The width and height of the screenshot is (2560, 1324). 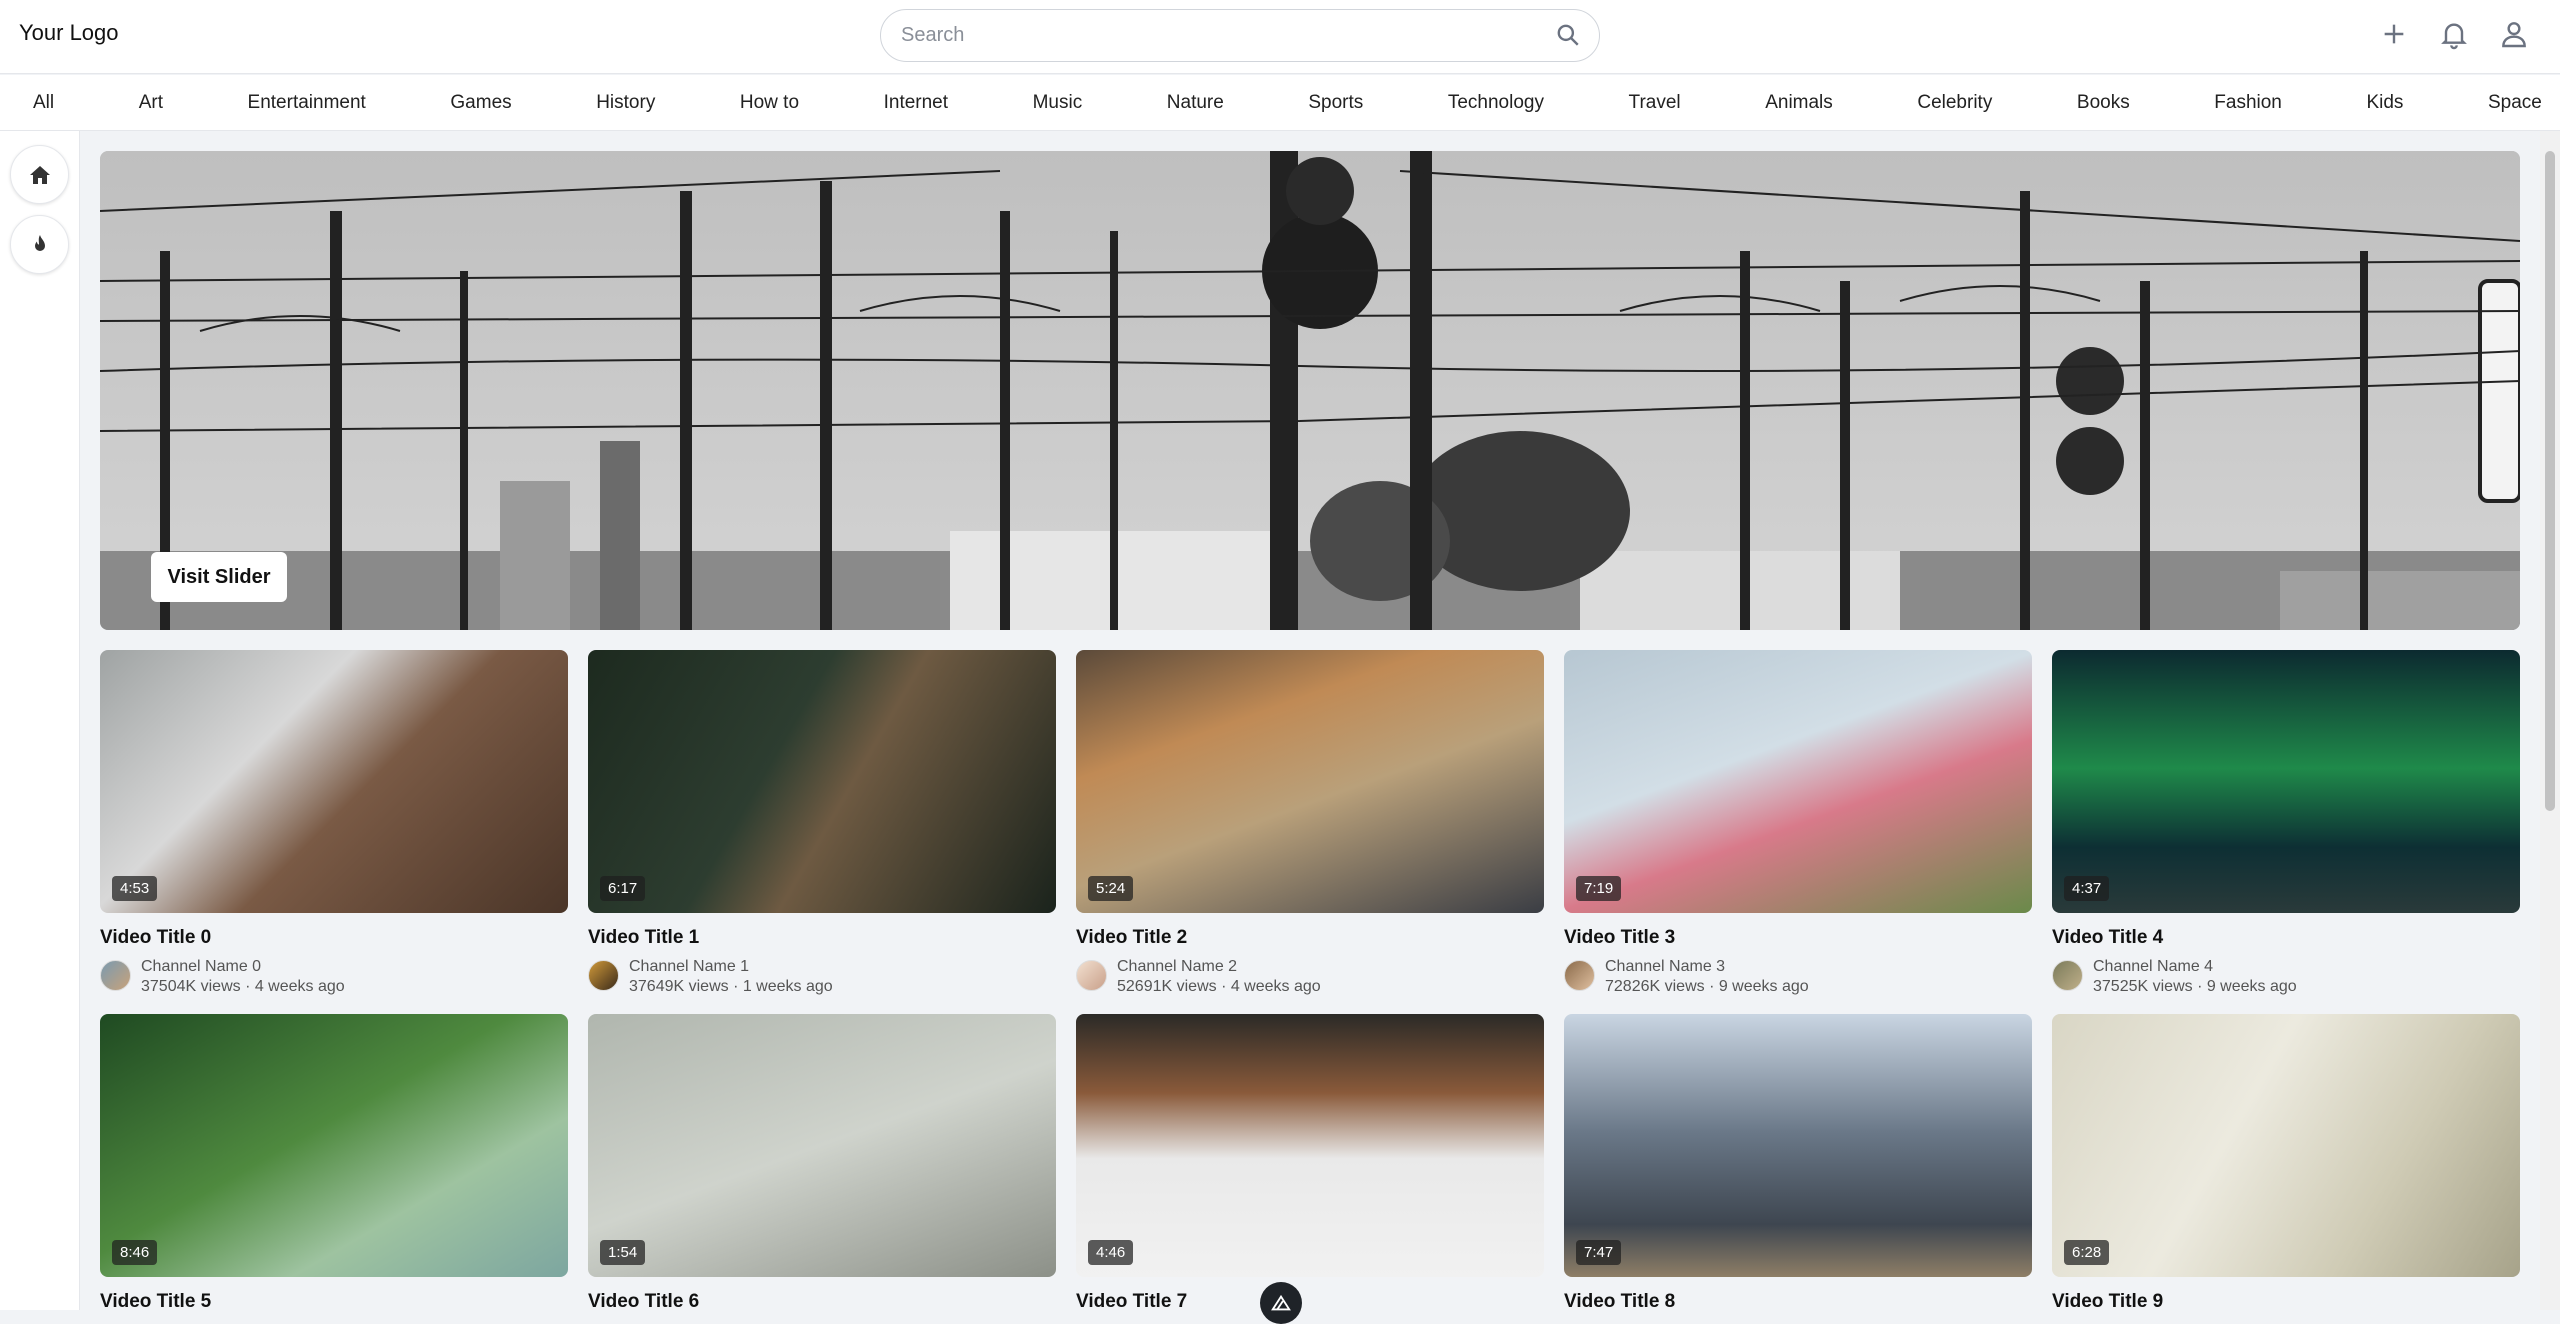 I want to click on category-celebrity: Celebrity, so click(x=1954, y=103).